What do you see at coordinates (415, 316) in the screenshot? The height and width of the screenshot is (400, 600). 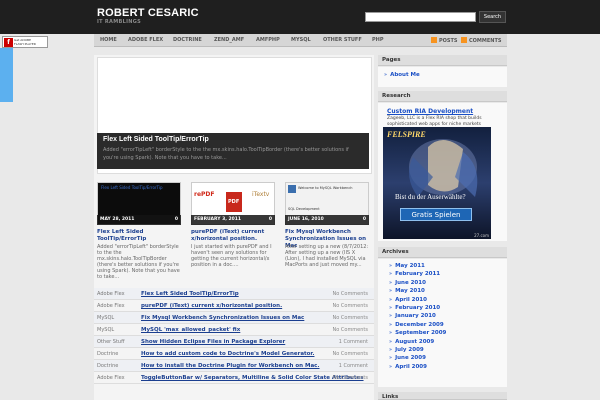 I see `archive-link: January 2010` at bounding box center [415, 316].